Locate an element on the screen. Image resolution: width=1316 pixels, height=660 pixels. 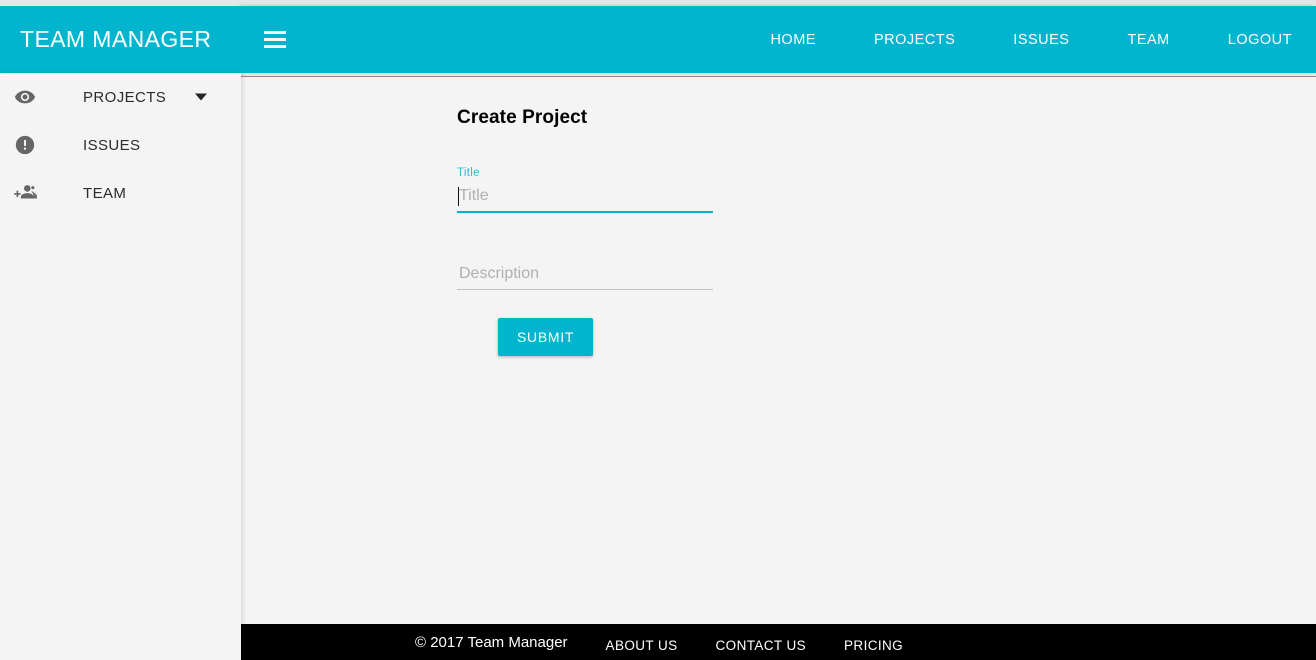
top-navbar: HOME PROJECTS ISSUES TEAM LOGOUT is located at coordinates (778, 39).